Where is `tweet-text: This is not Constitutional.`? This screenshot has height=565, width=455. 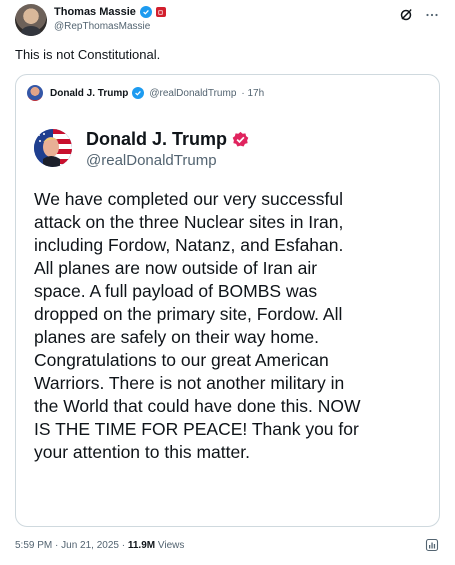
tweet-text: This is not Constitutional. is located at coordinates (88, 54).